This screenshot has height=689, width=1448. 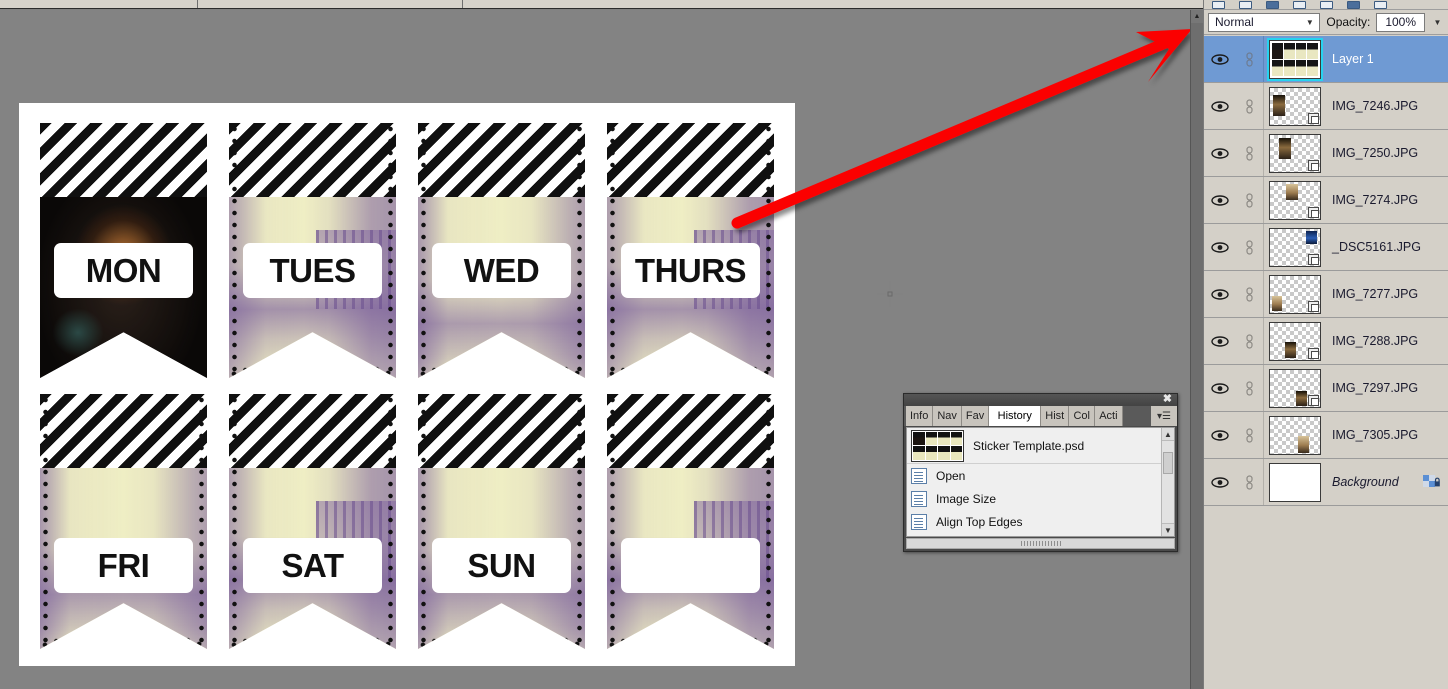 What do you see at coordinates (501, 248) in the screenshot?
I see `sticker-card-wed: WED` at bounding box center [501, 248].